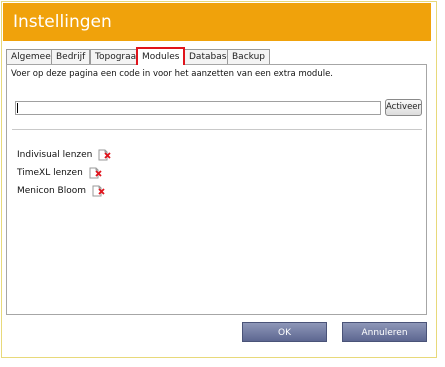 The image size is (445, 367). I want to click on tab-bedrijf: Bedrijf, so click(71, 56).